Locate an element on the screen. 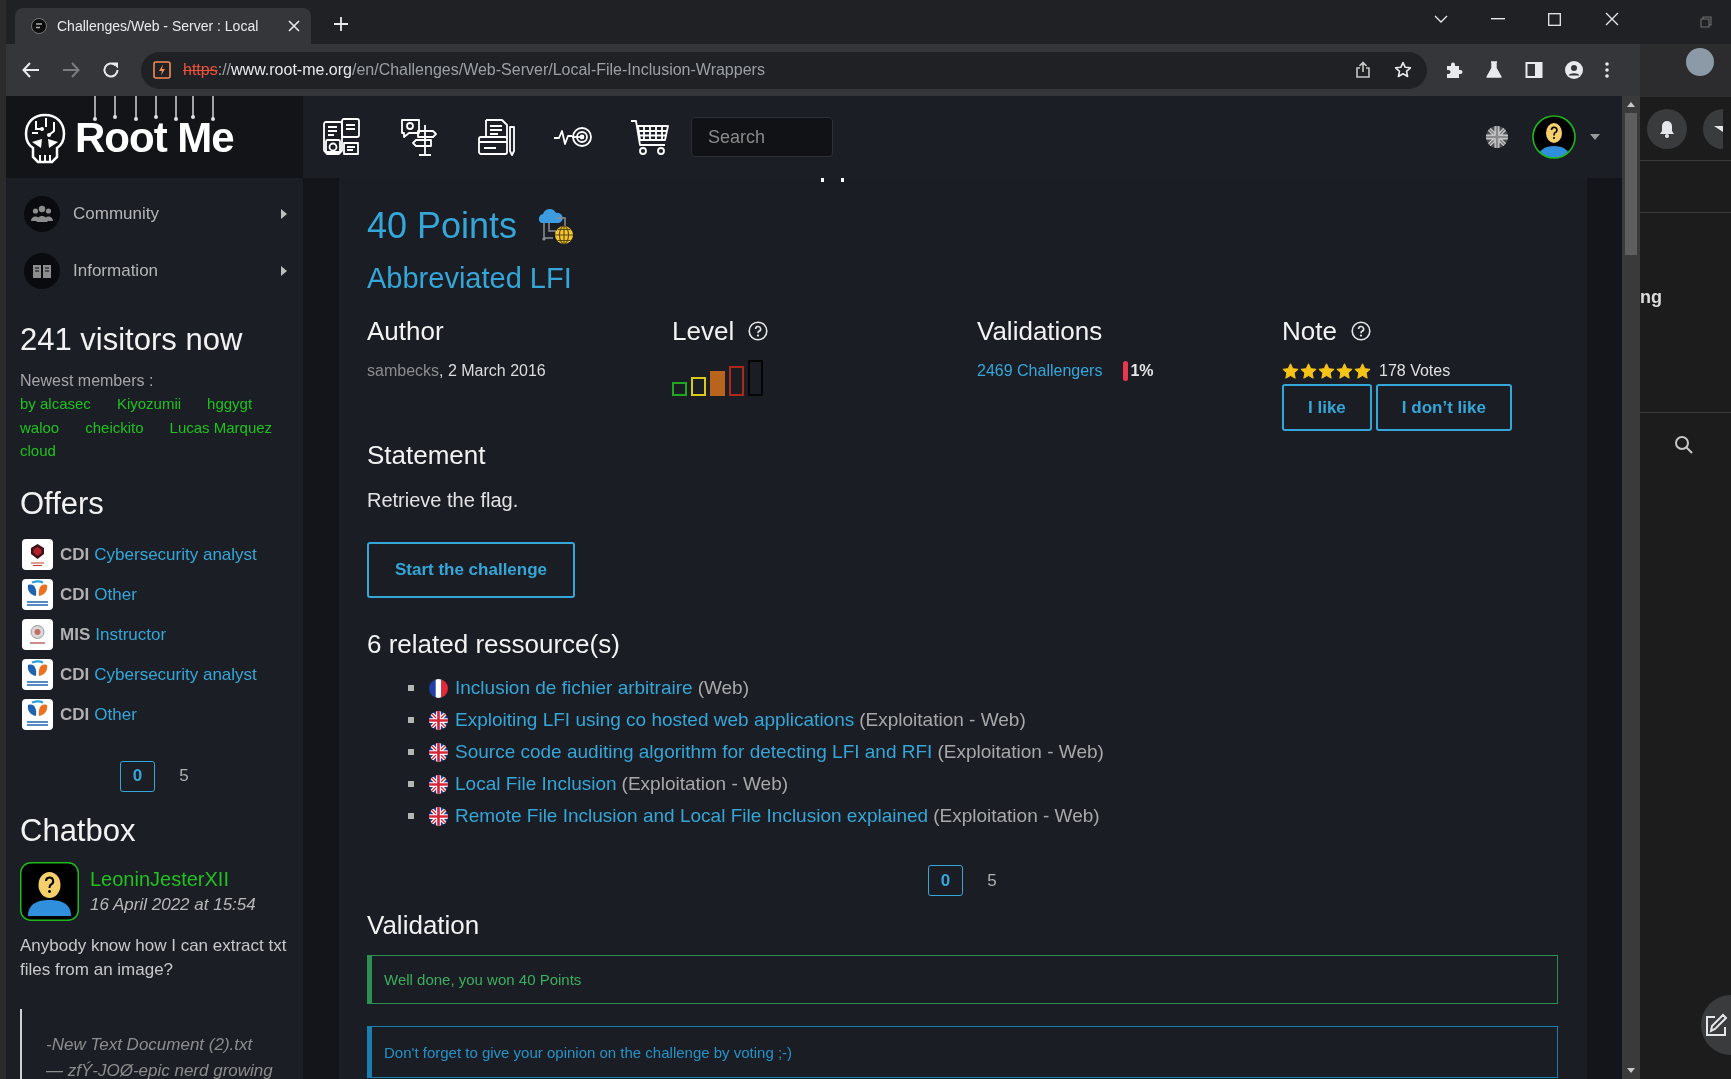 This screenshot has height=1079, width=1731. cart-icon is located at coordinates (650, 137).